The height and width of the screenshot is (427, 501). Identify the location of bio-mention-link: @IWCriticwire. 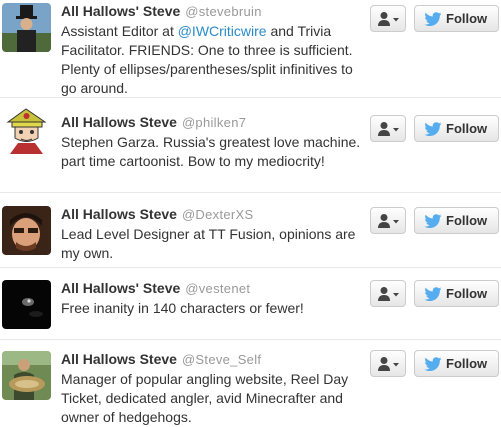
(222, 31).